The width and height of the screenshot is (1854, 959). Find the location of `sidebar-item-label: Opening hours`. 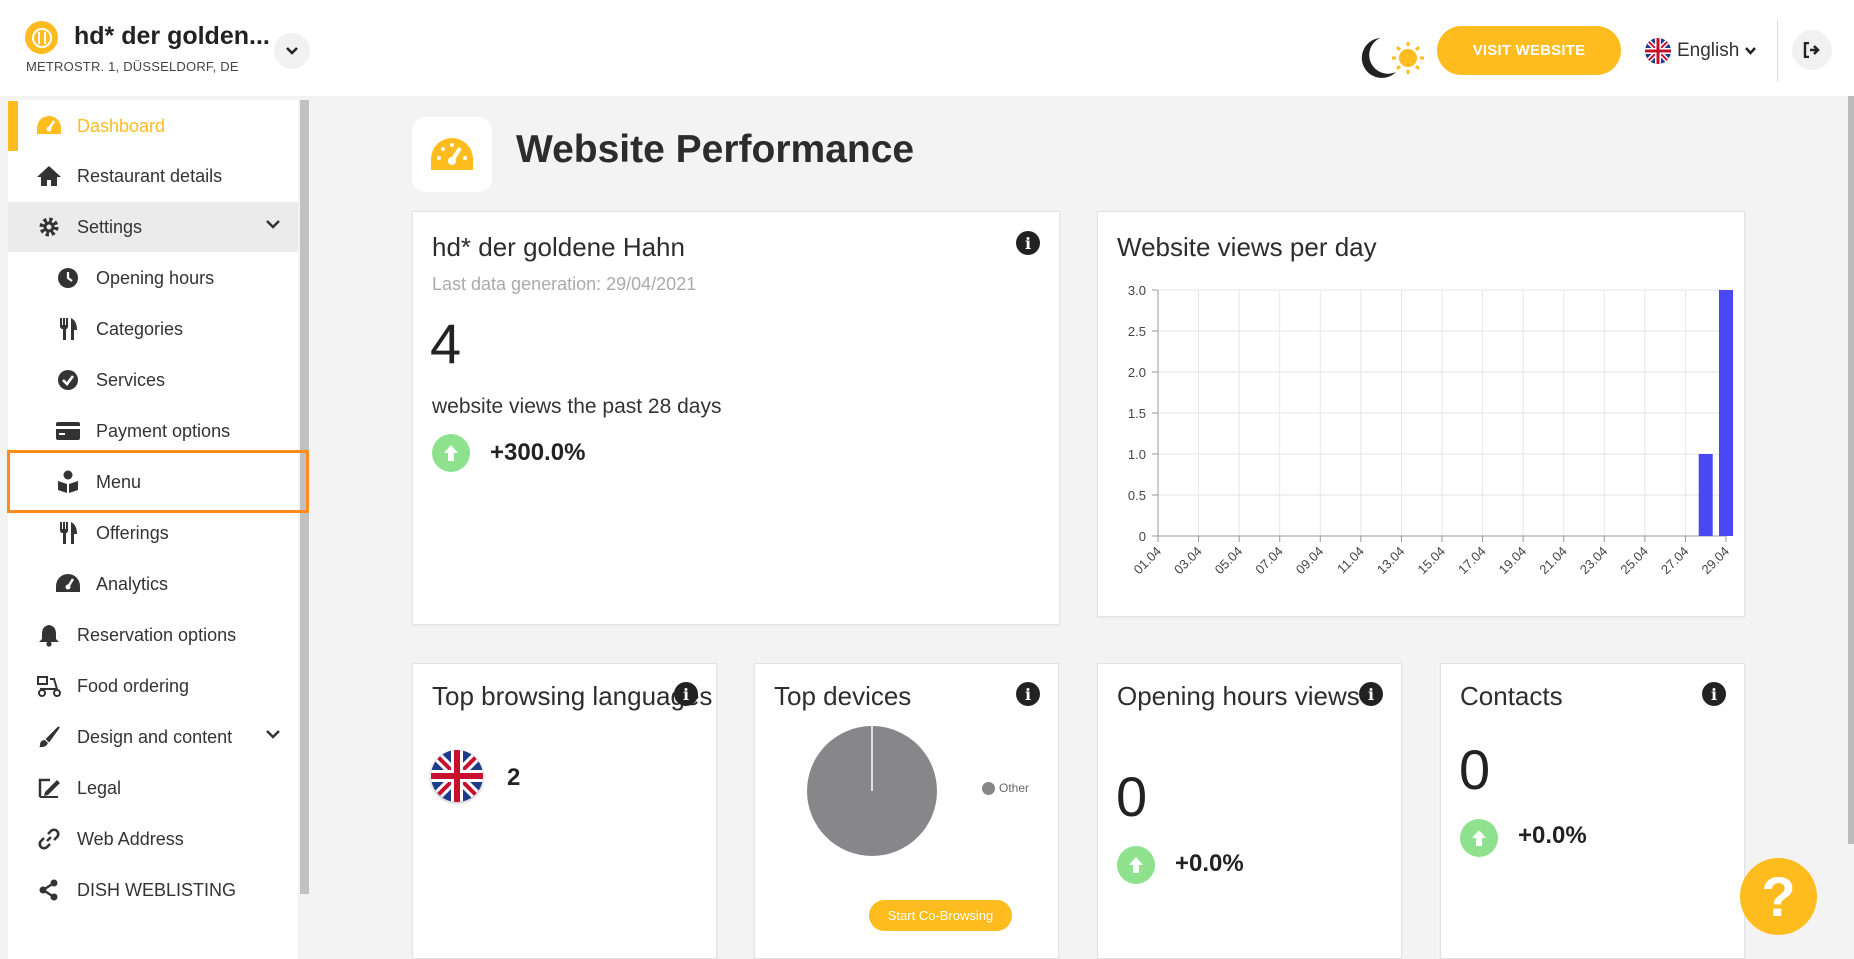

sidebar-item-label: Opening hours is located at coordinates (155, 277).